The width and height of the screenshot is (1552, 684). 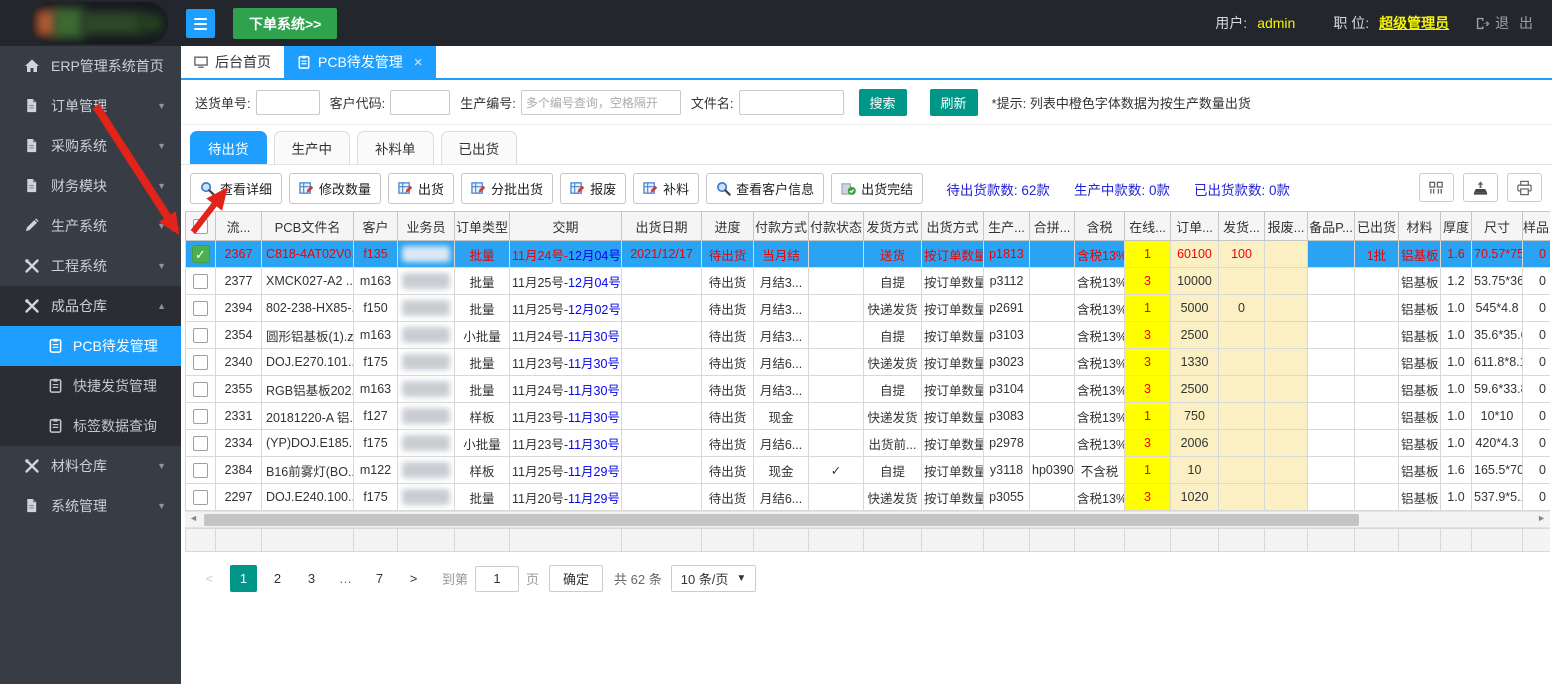 I want to click on role-value: 超级管理员, so click(x=1414, y=23).